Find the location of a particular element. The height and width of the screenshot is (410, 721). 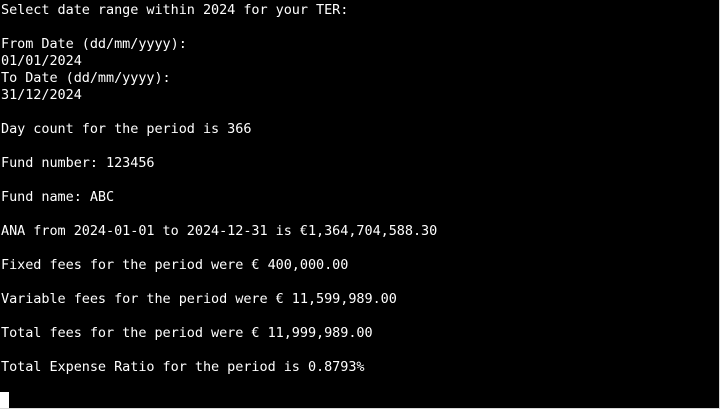

input-from-date: 01/01/2024 is located at coordinates (41, 61).